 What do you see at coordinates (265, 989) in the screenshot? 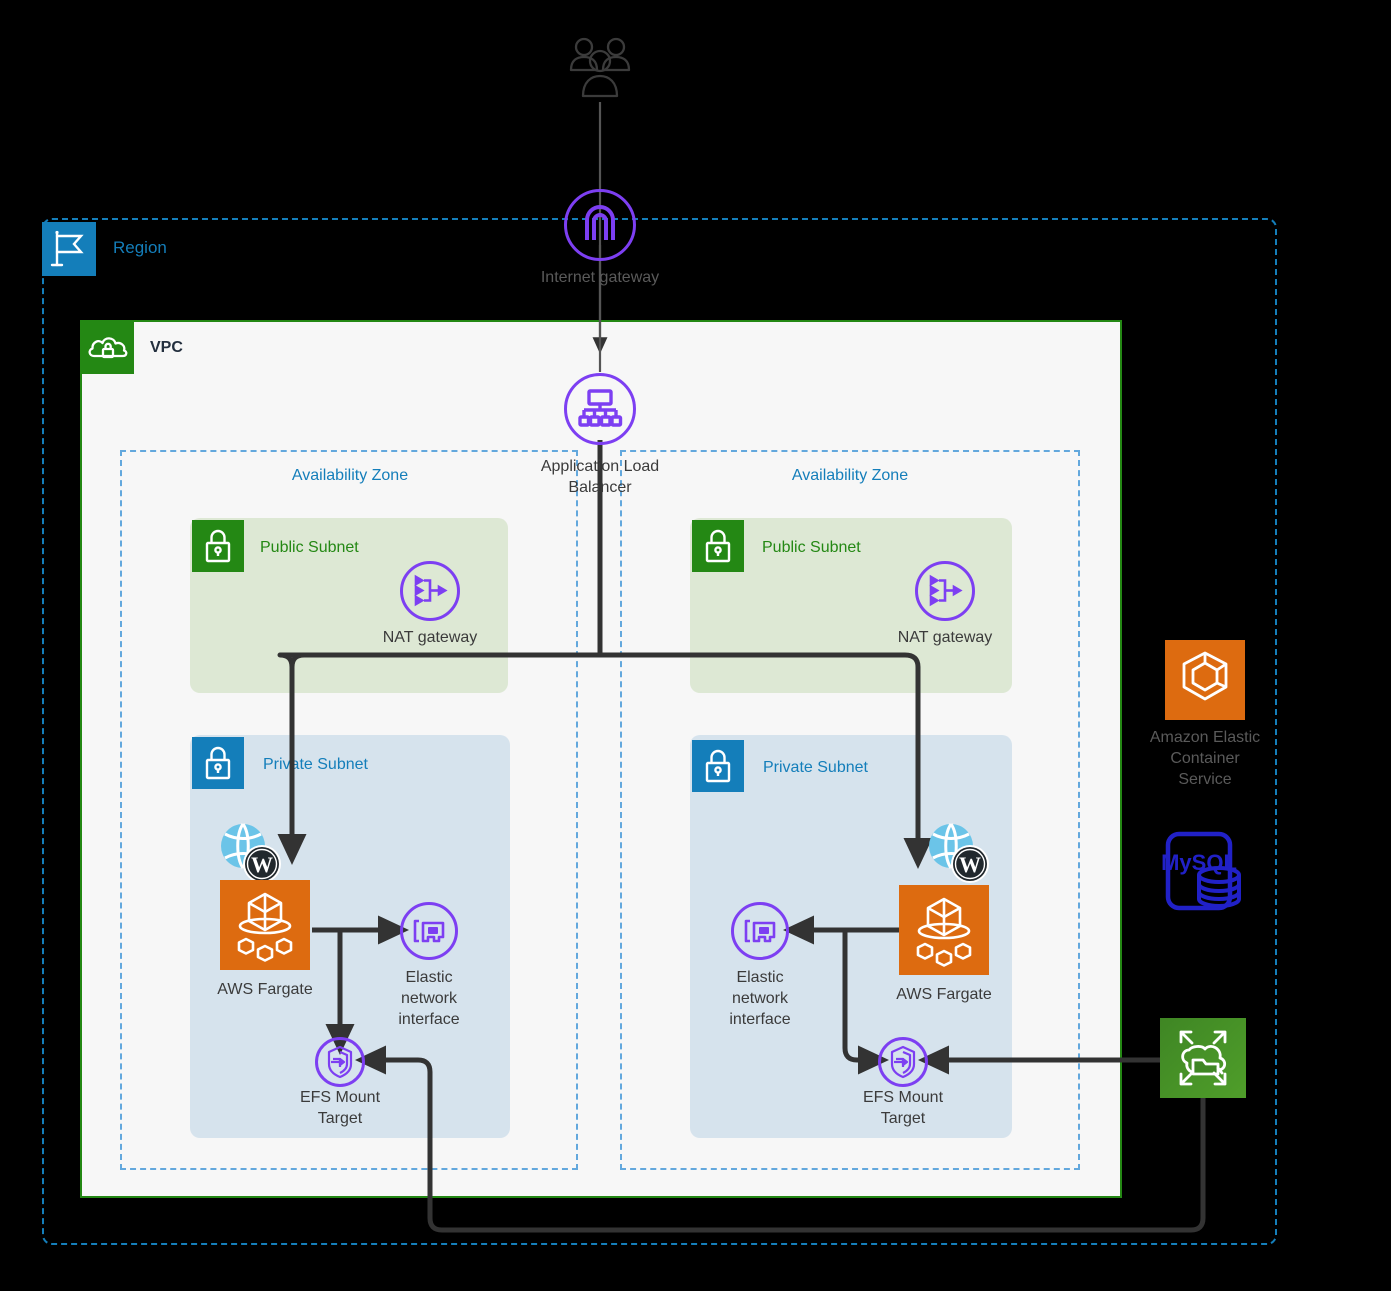
I see `aws-fargate-left-label: AWS Fargate` at bounding box center [265, 989].